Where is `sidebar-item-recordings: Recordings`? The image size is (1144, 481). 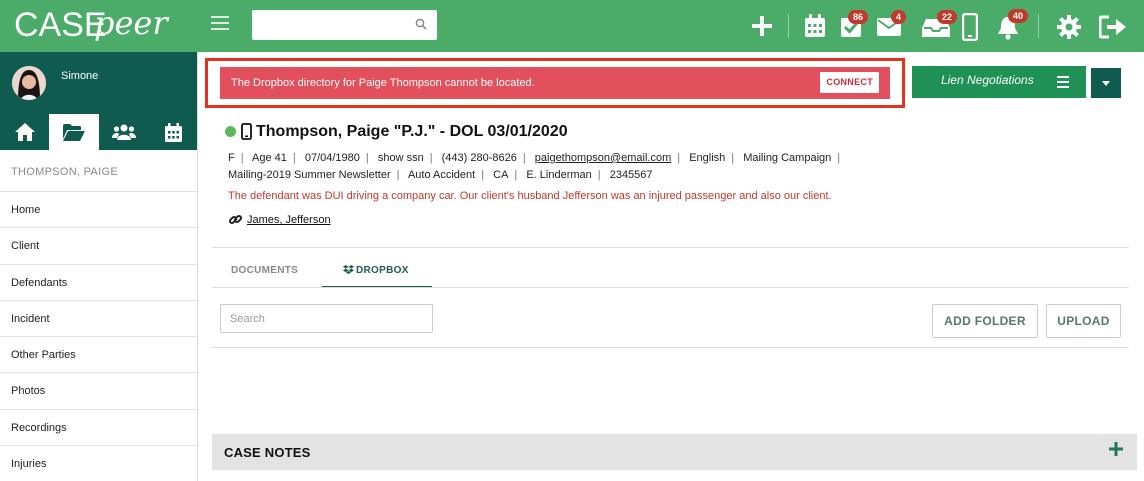
sidebar-item-recordings: Recordings is located at coordinates (98, 428).